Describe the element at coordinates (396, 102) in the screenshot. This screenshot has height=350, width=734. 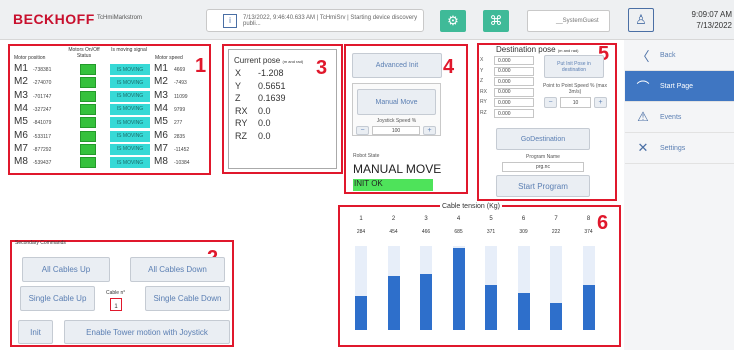
I see `manual-move-button: Manual Move` at that location.